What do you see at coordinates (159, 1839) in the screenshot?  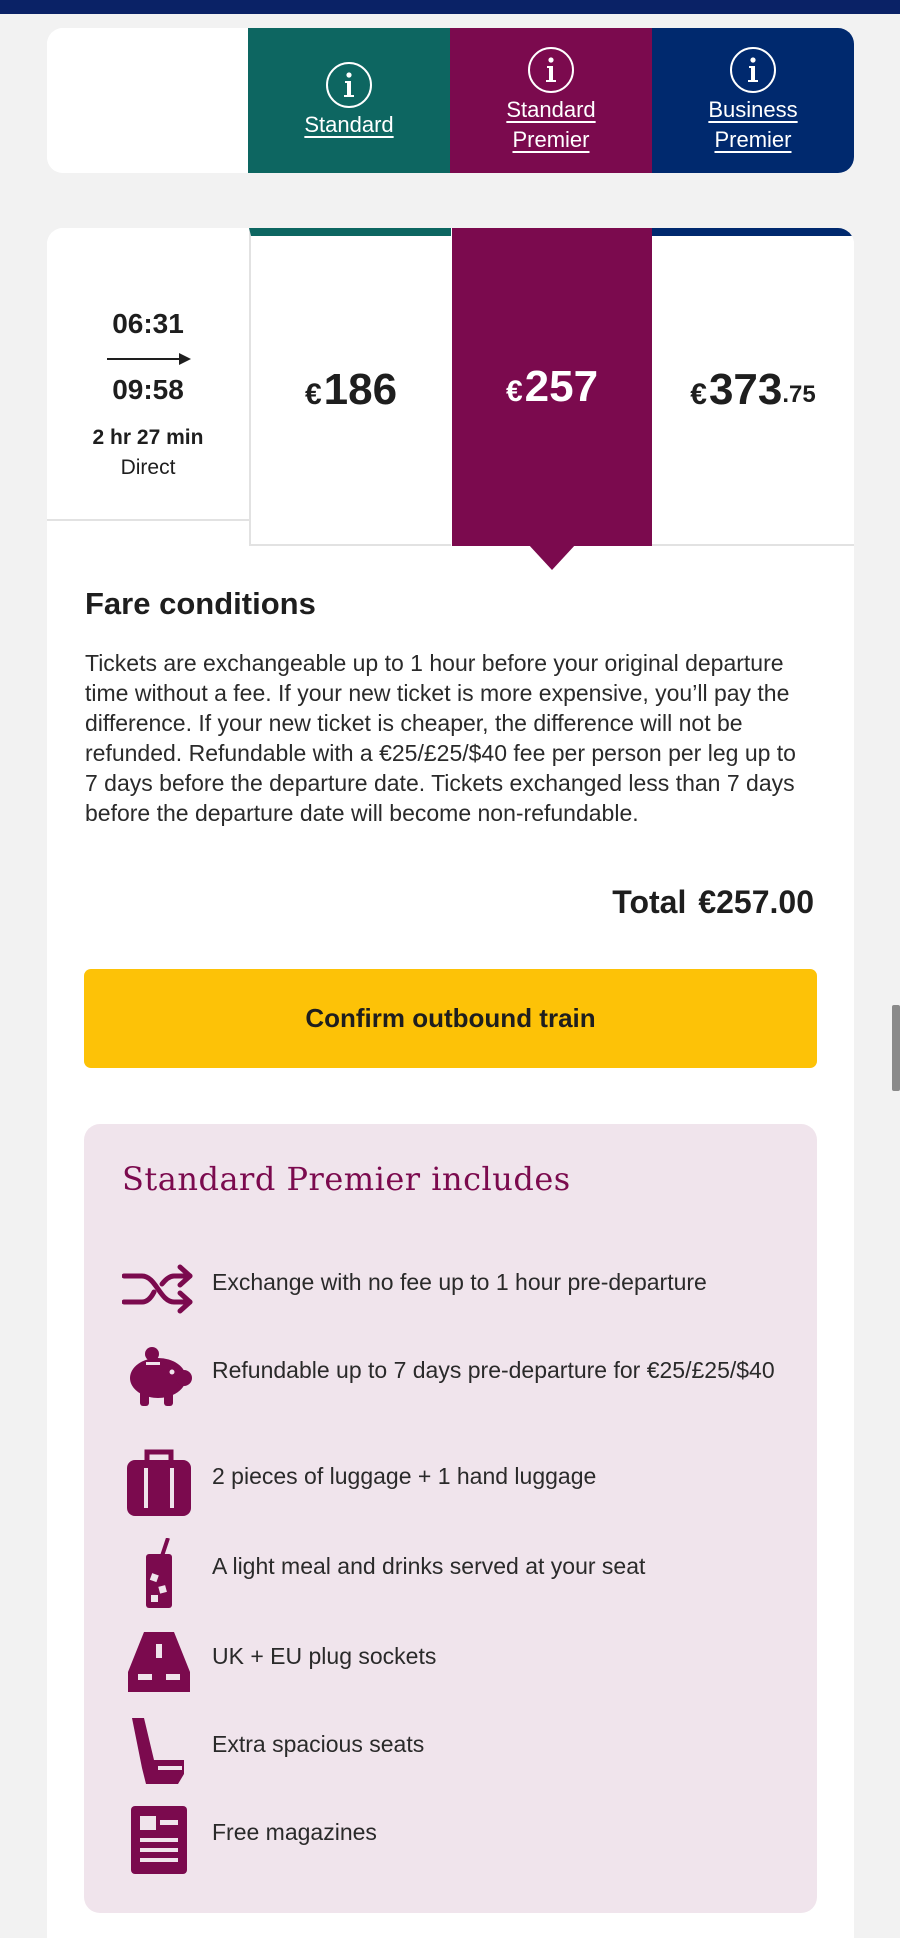 I see `magazine-icon` at bounding box center [159, 1839].